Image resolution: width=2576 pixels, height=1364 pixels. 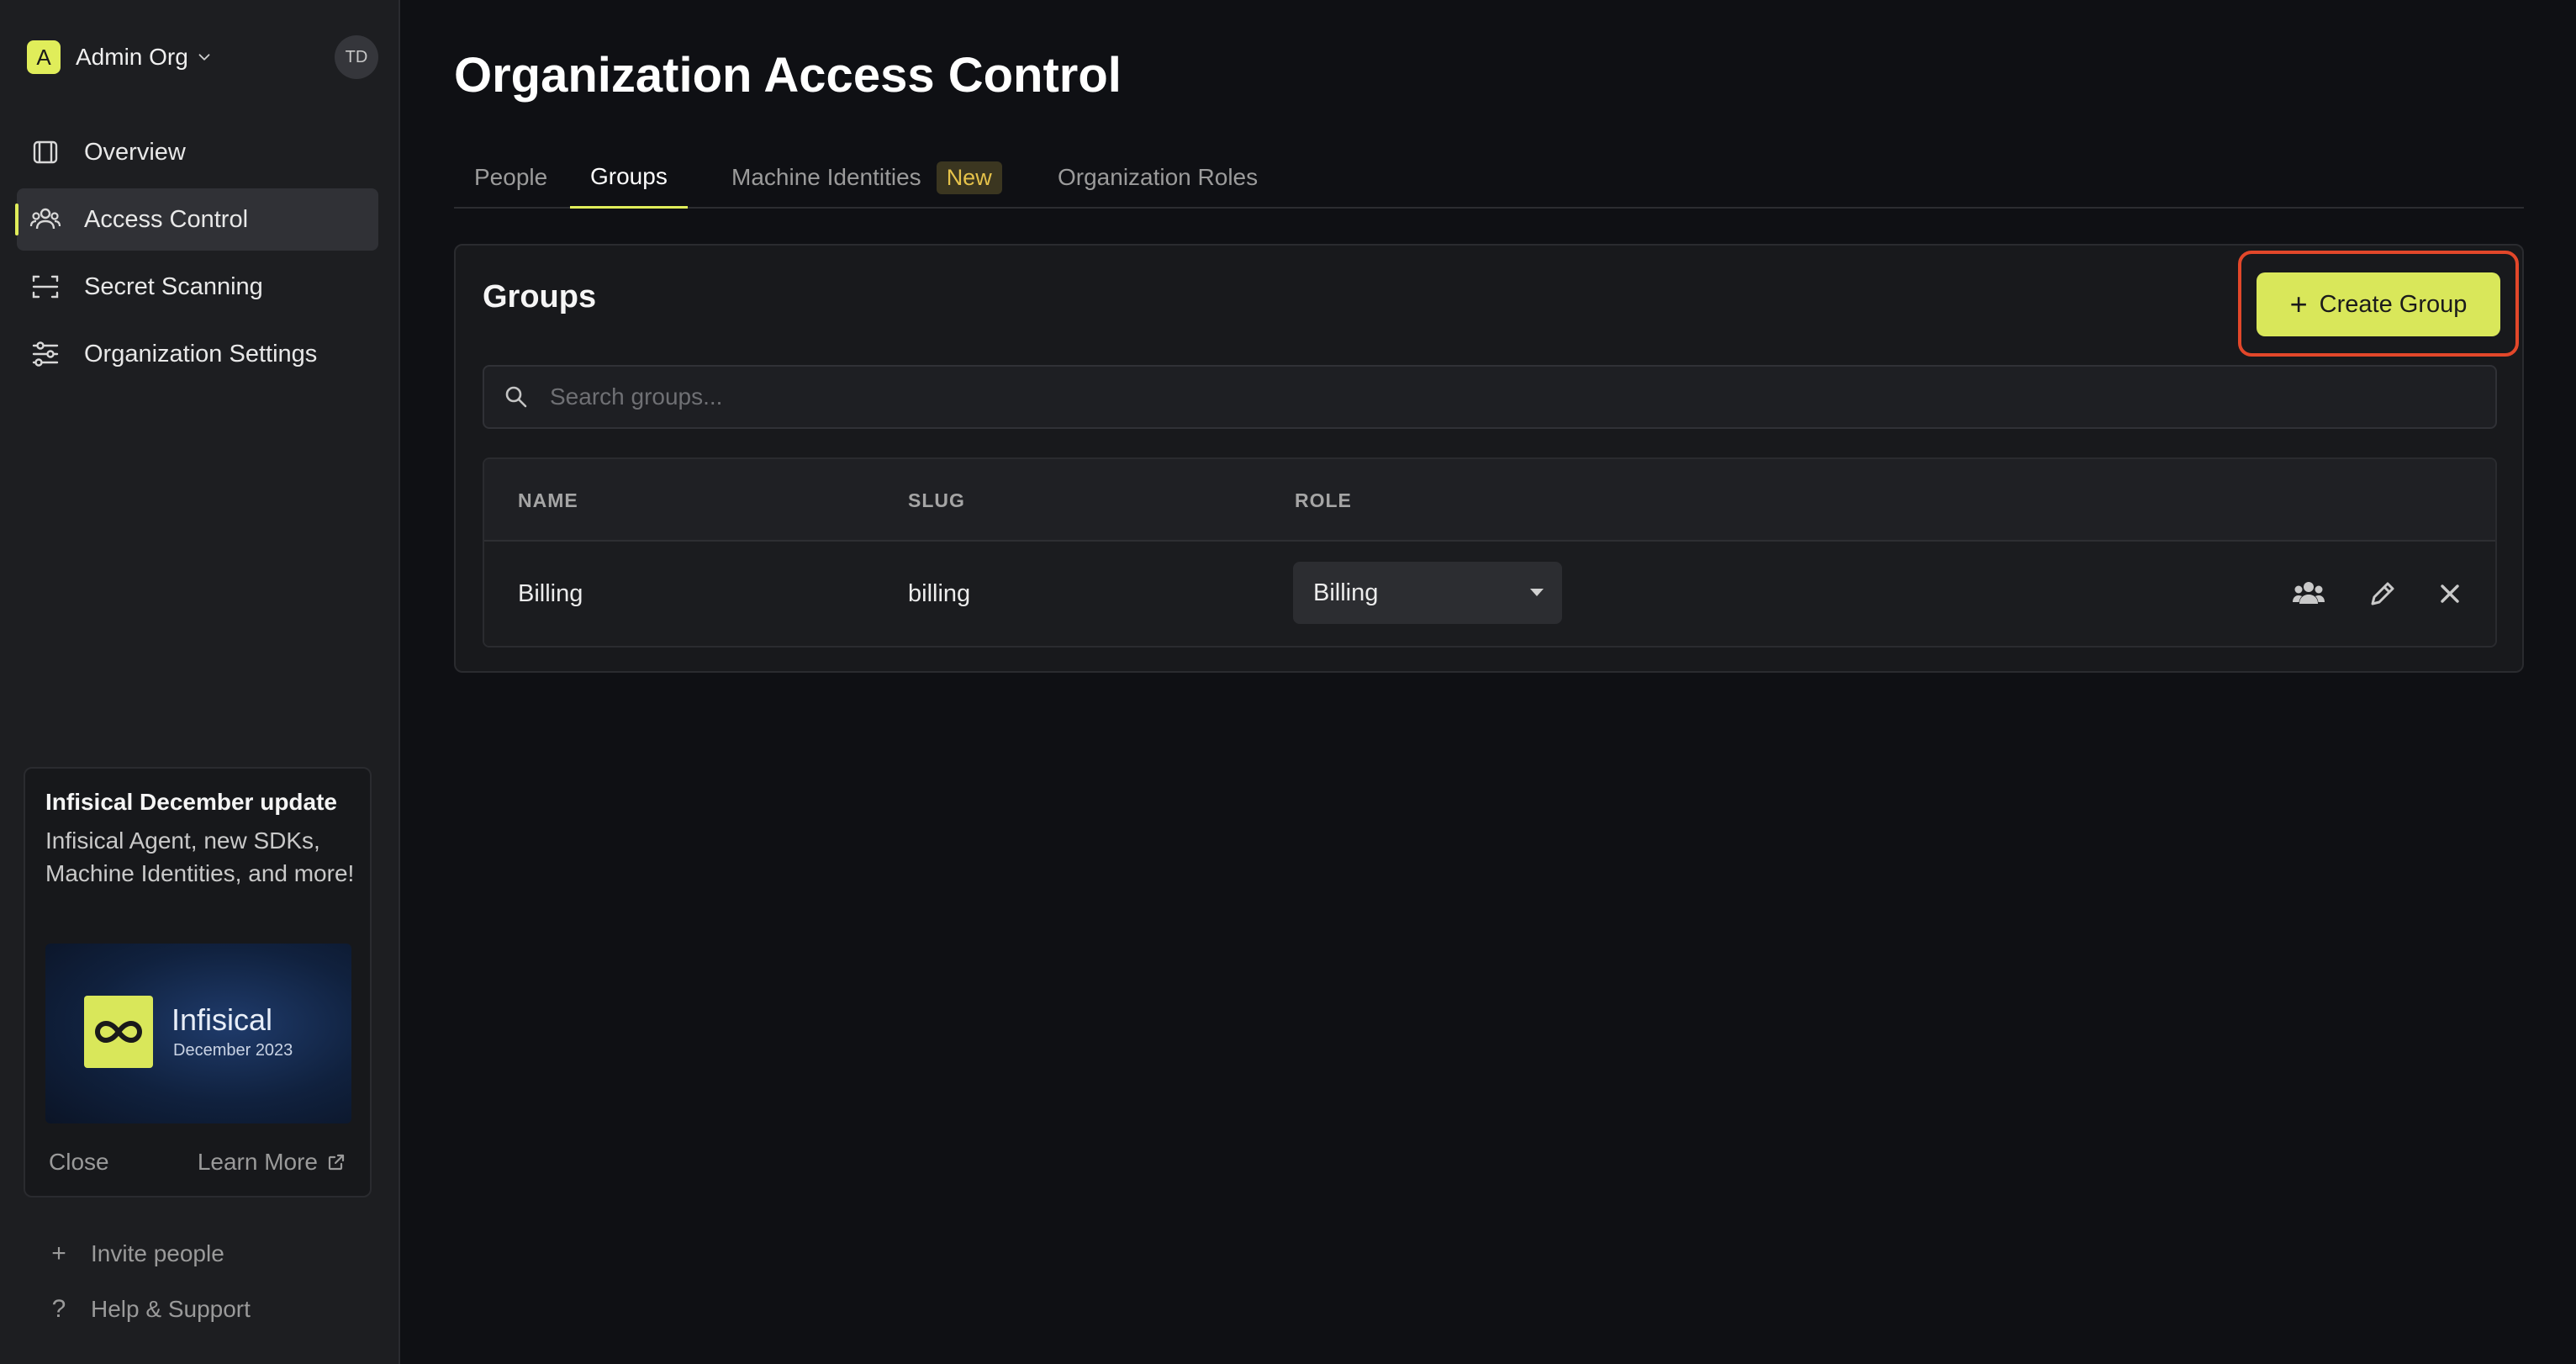 I want to click on org-name: Admin Org, so click(x=132, y=57).